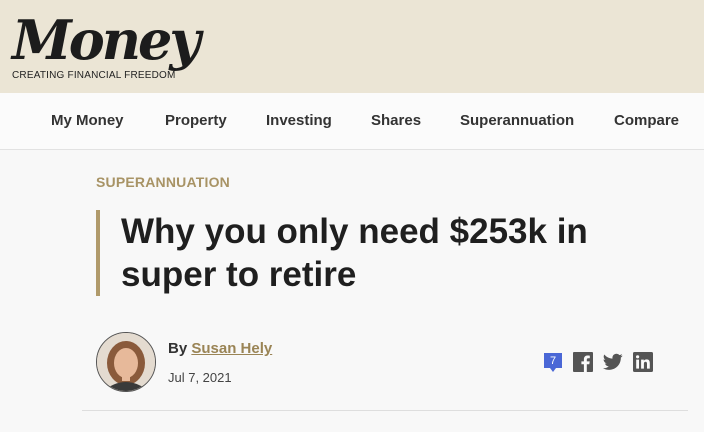 This screenshot has width=704, height=432. I want to click on nav-item-my-money: My Money, so click(87, 120).